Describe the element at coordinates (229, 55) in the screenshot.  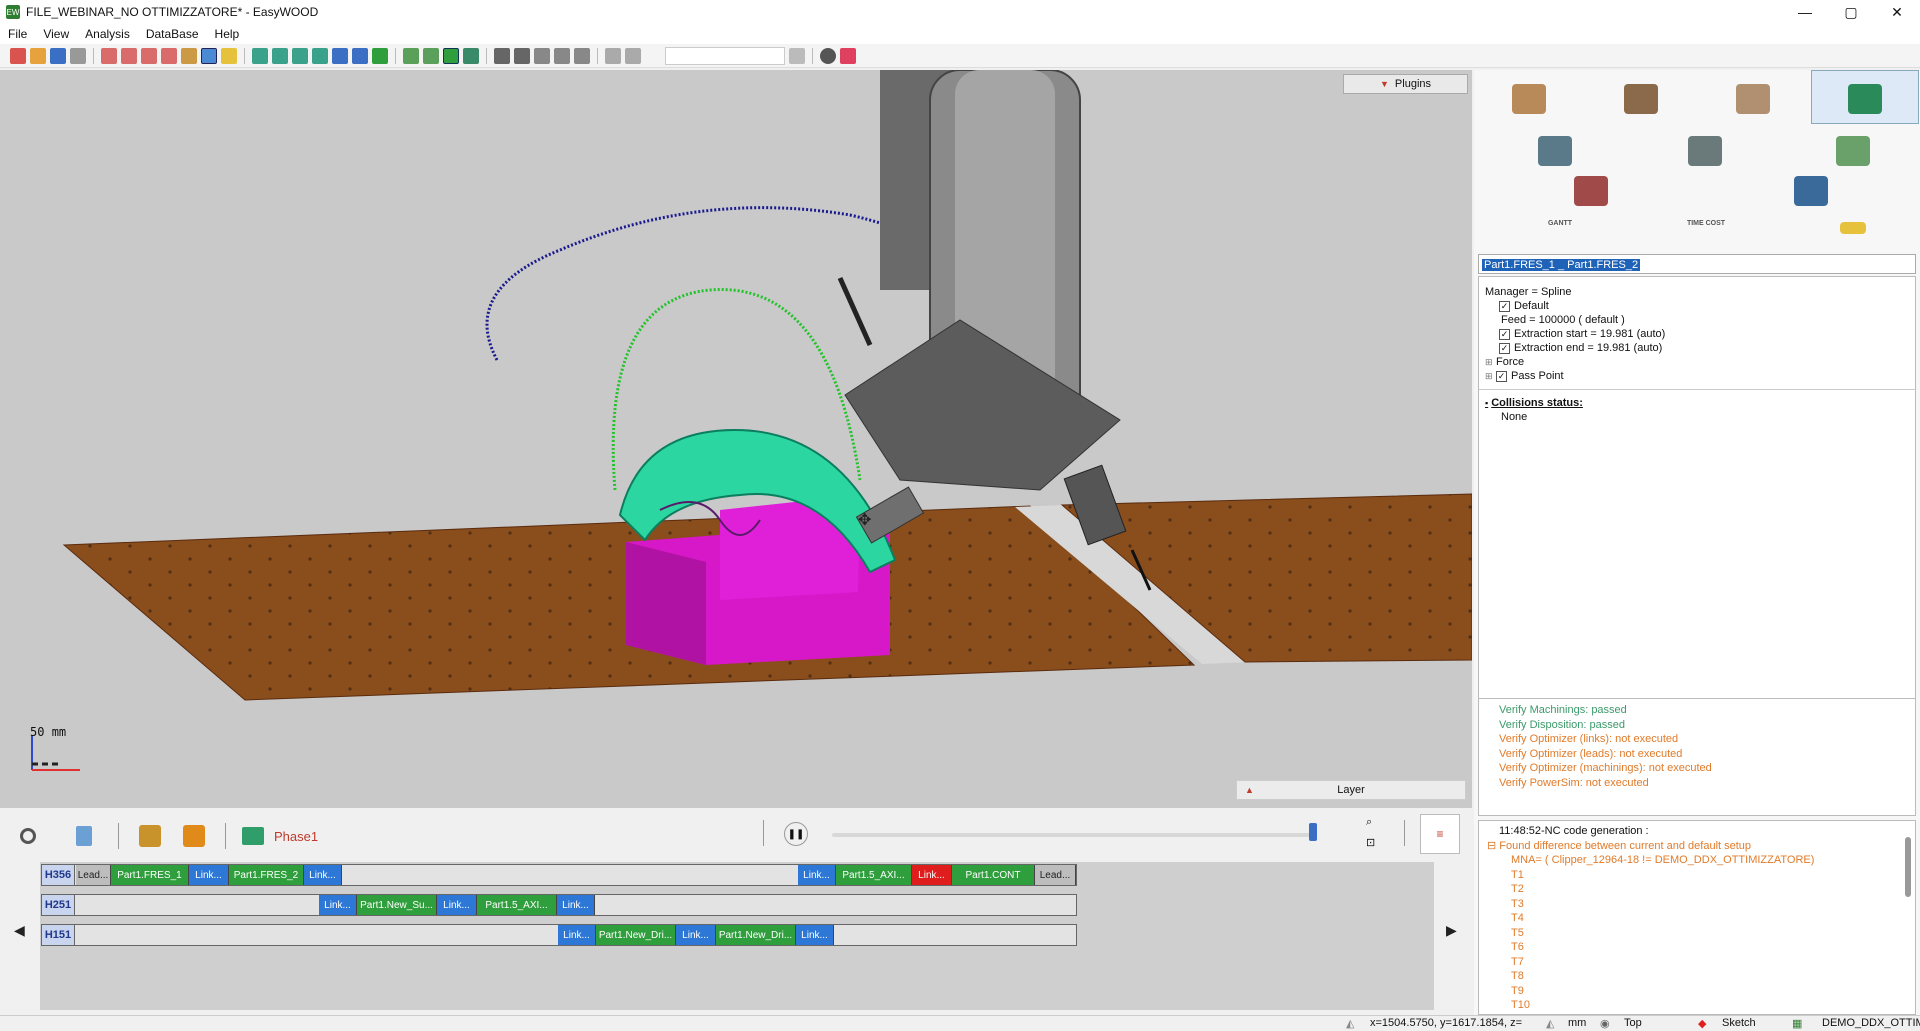
I see `measure-icon` at that location.